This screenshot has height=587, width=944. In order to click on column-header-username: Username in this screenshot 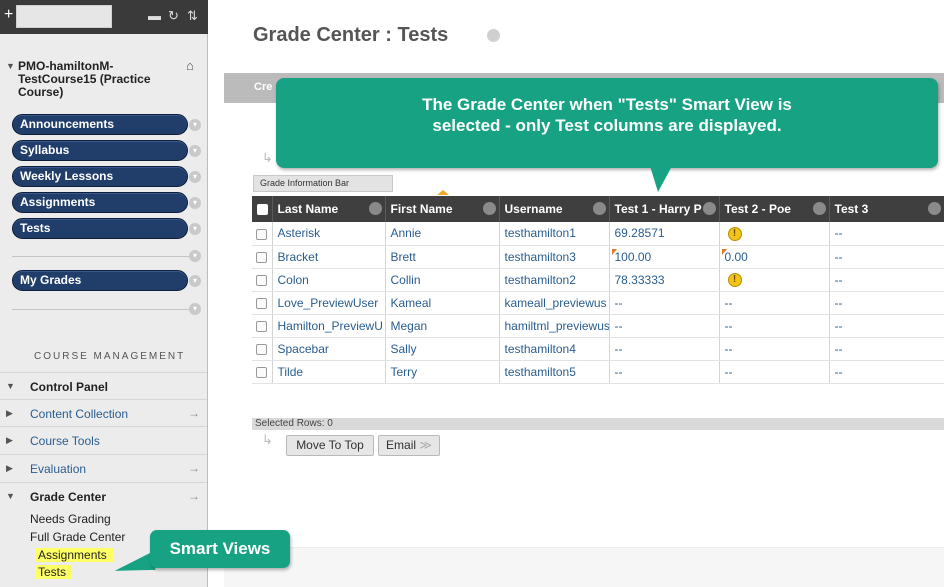, I will do `click(554, 209)`.